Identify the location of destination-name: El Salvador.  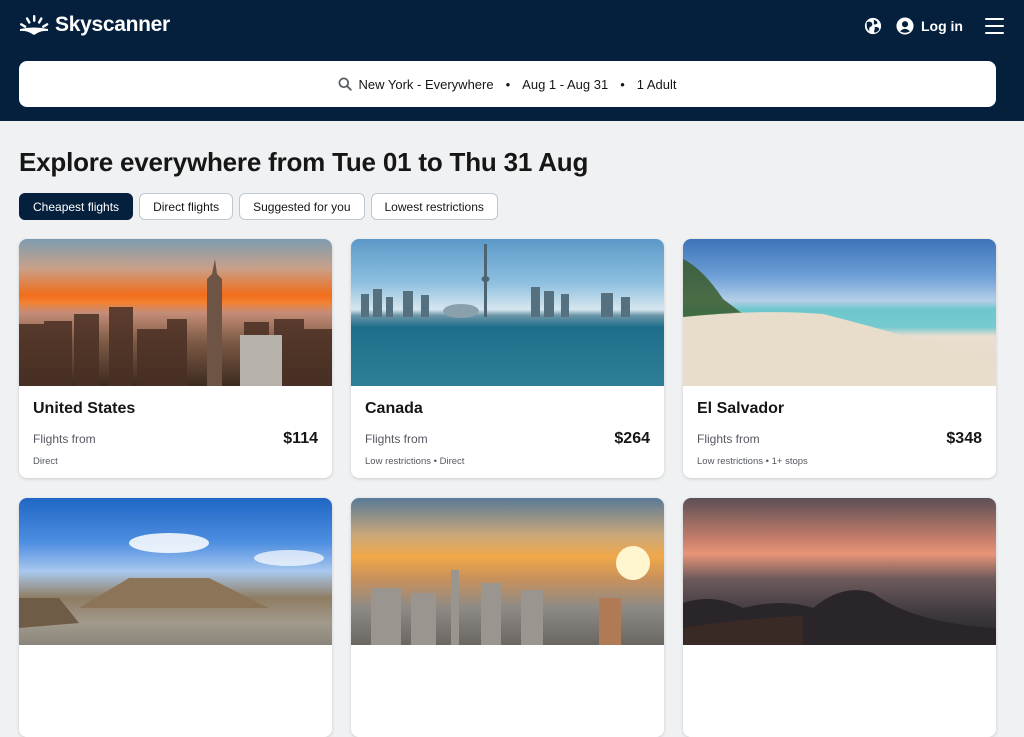
(741, 408).